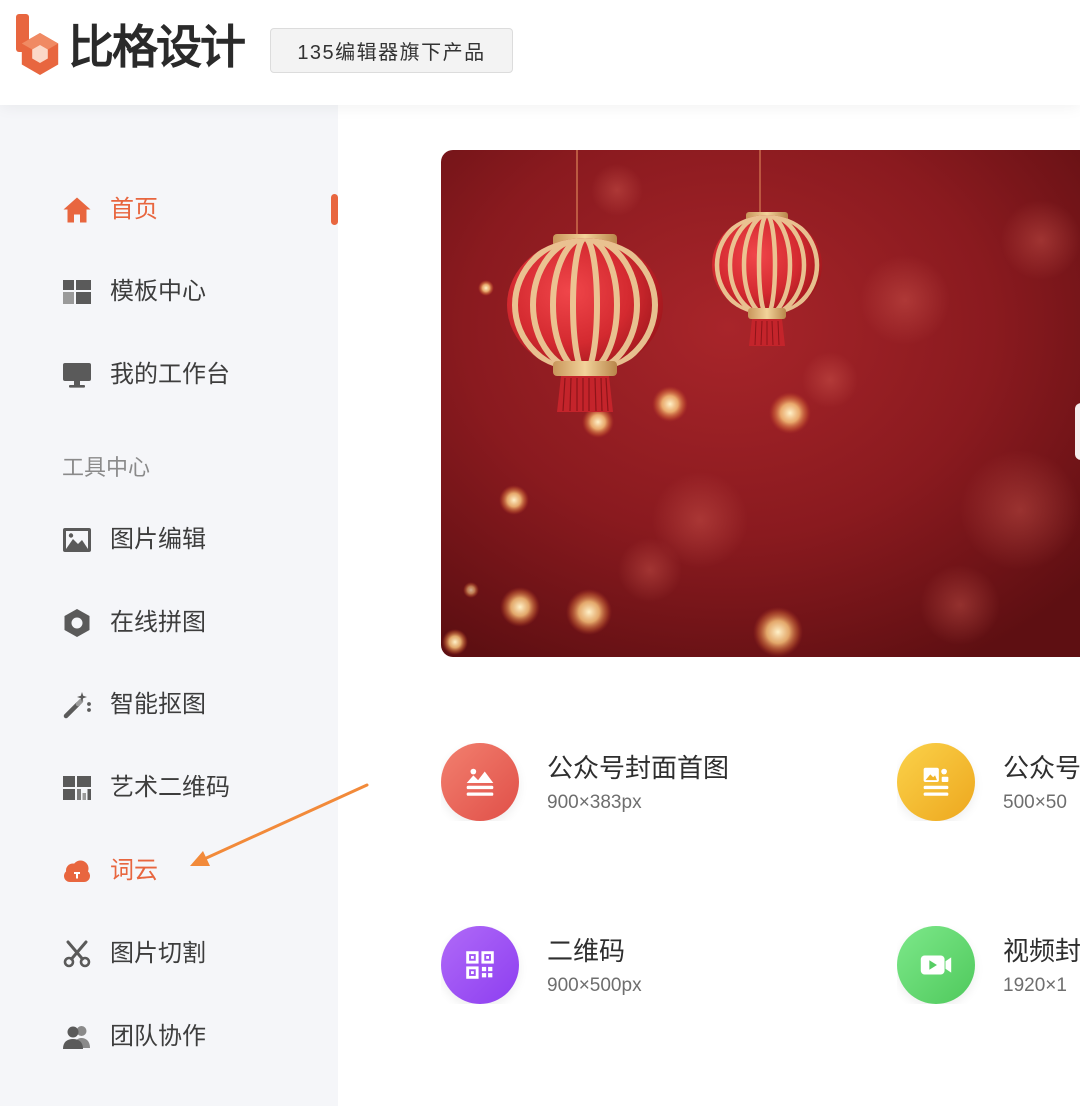 The height and width of the screenshot is (1106, 1080). Describe the element at coordinates (169, 210) in the screenshot. I see `sidebar-item-home: 首页` at that location.